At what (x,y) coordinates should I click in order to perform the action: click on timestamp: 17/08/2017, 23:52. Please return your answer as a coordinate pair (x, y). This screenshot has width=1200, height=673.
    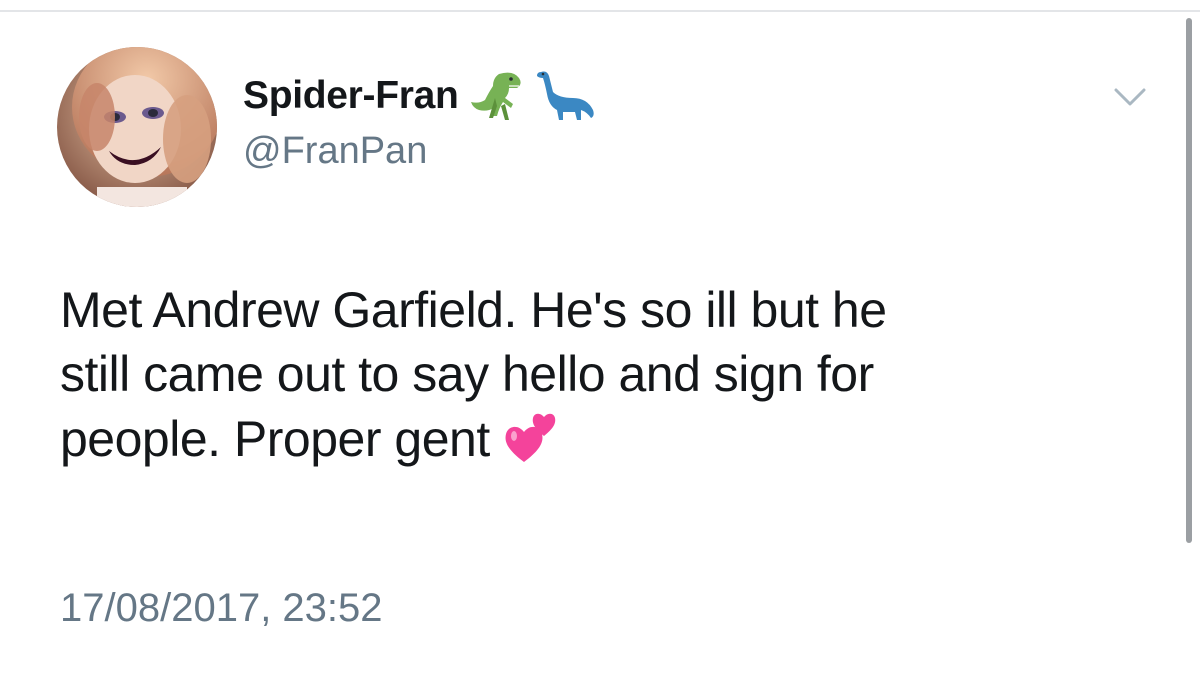
    Looking at the image, I should click on (221, 608).